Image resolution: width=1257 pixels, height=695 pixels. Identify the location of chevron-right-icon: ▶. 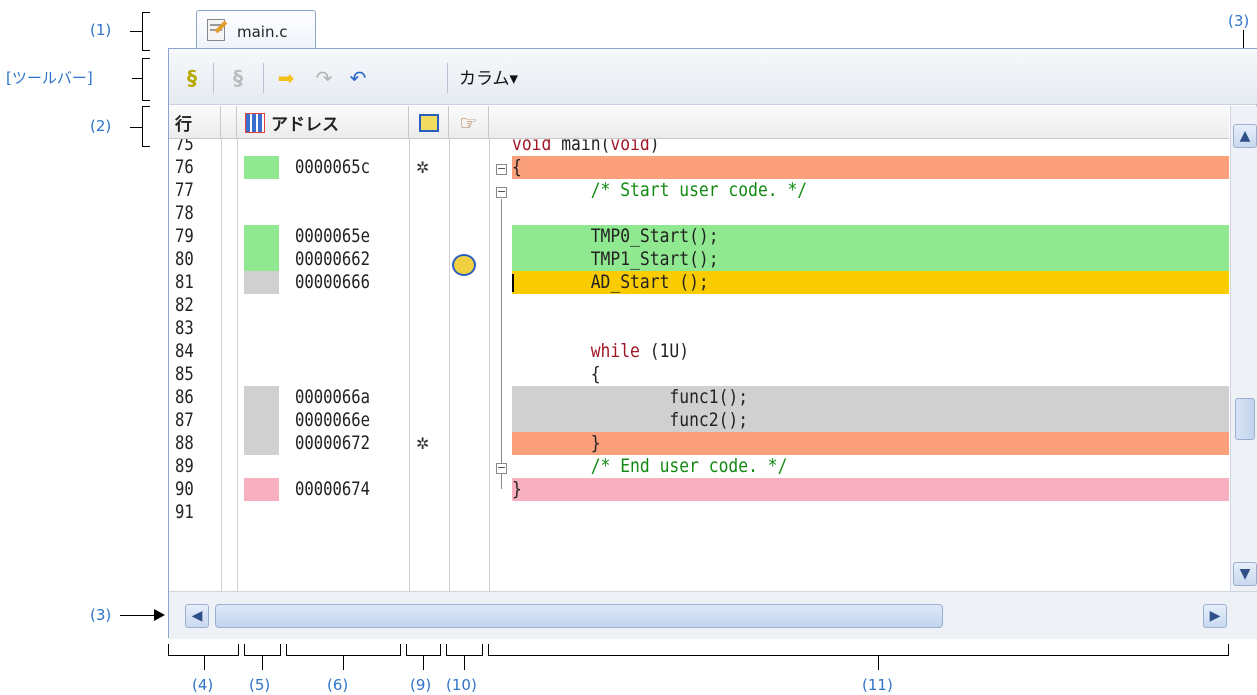
(1215, 616).